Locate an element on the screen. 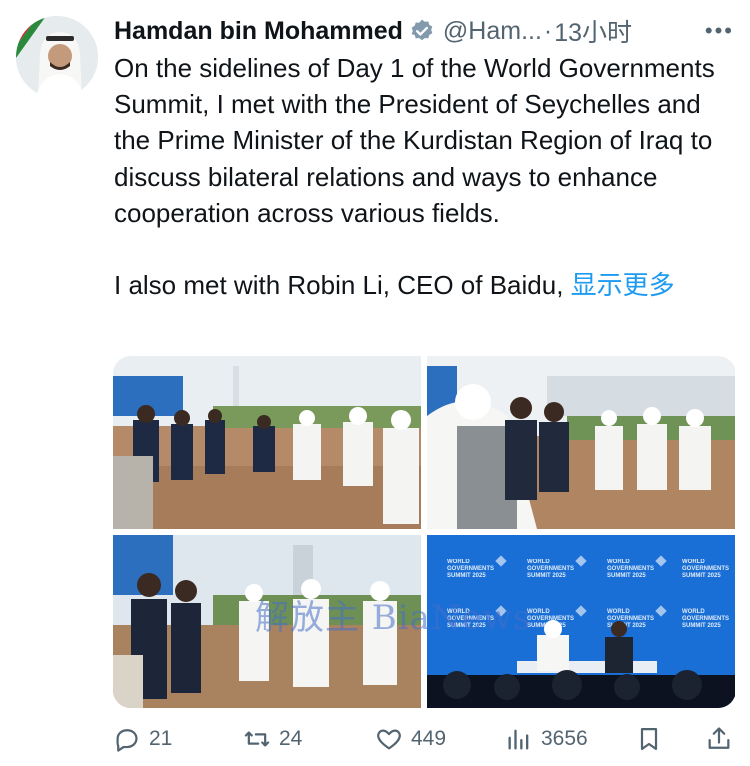  bookmark-button is located at coordinates (653, 739).